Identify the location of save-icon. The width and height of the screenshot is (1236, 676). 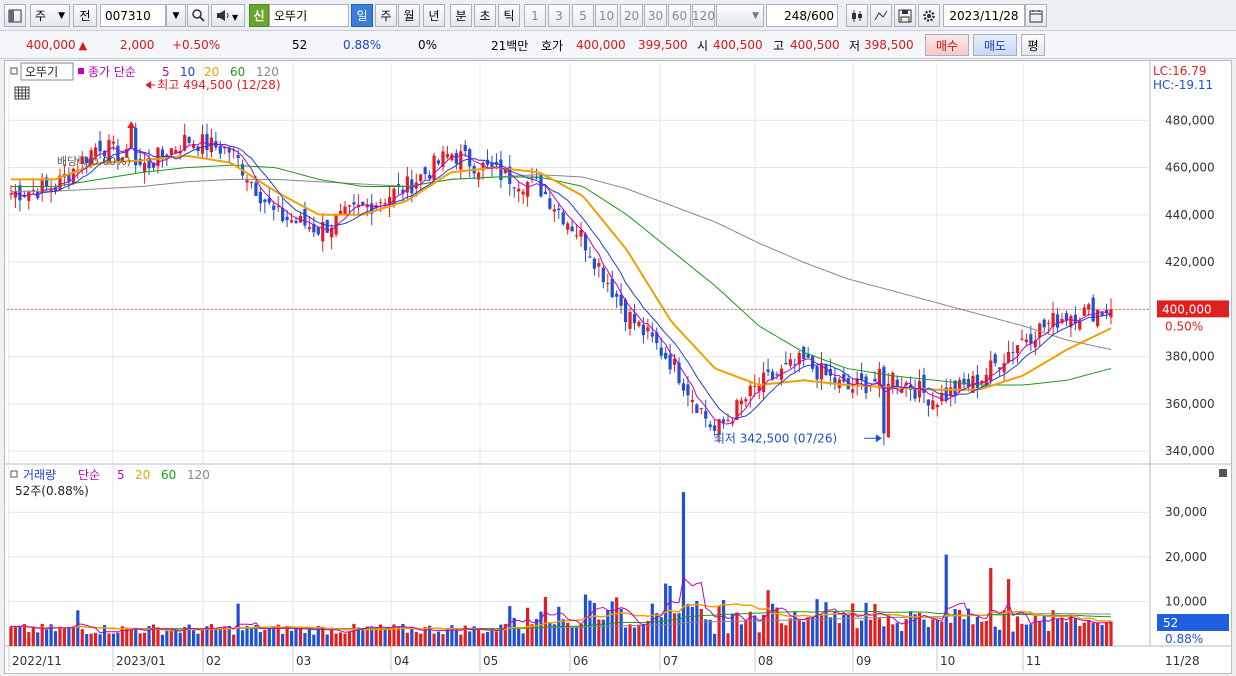
(905, 15).